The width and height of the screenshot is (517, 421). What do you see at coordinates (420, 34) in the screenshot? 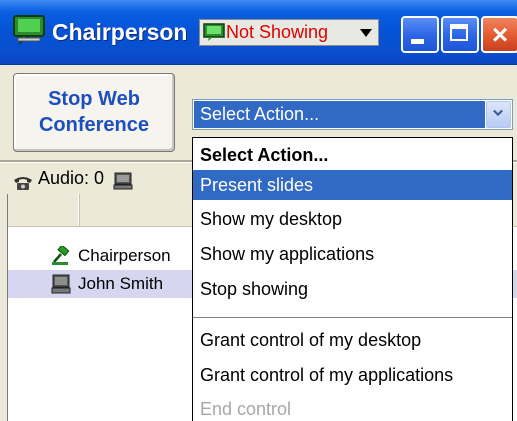
I see `minimize-button` at bounding box center [420, 34].